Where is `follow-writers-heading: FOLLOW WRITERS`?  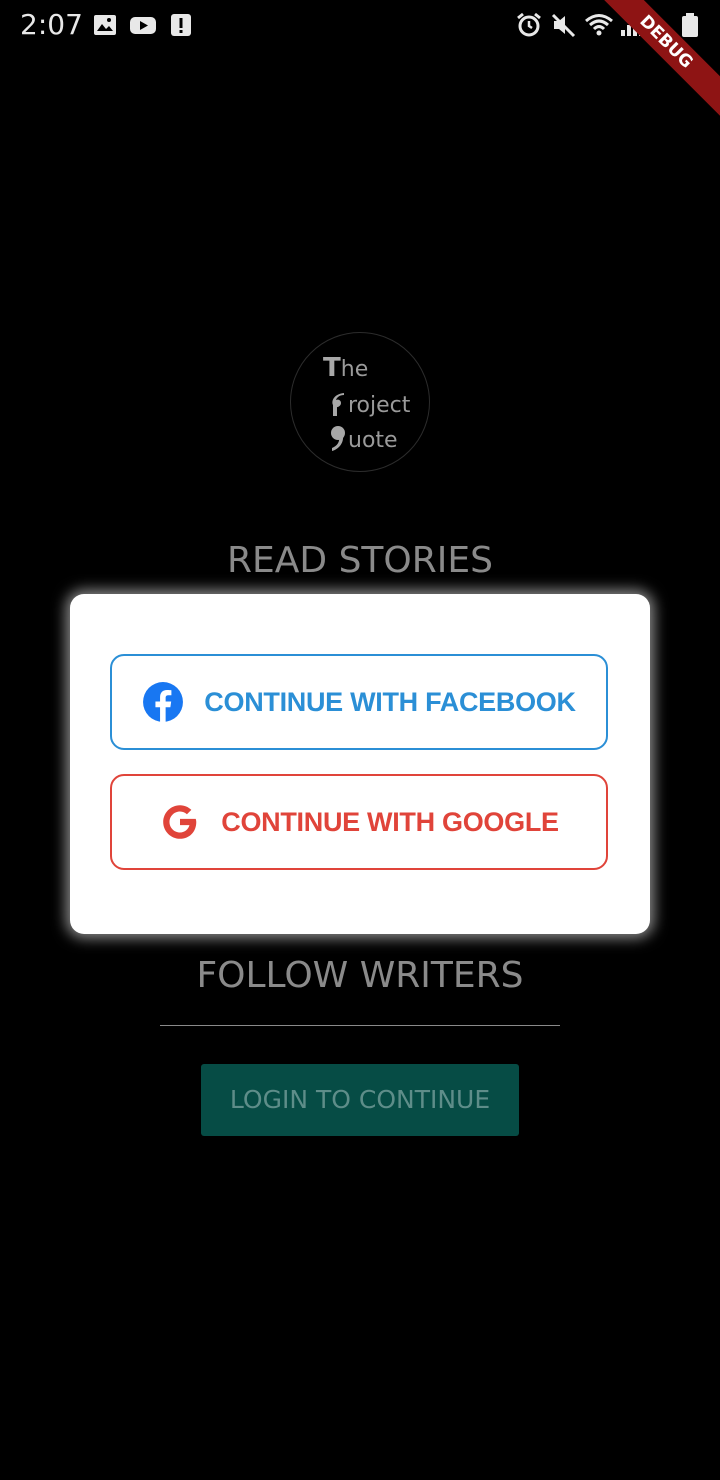 follow-writers-heading: FOLLOW WRITERS is located at coordinates (360, 975).